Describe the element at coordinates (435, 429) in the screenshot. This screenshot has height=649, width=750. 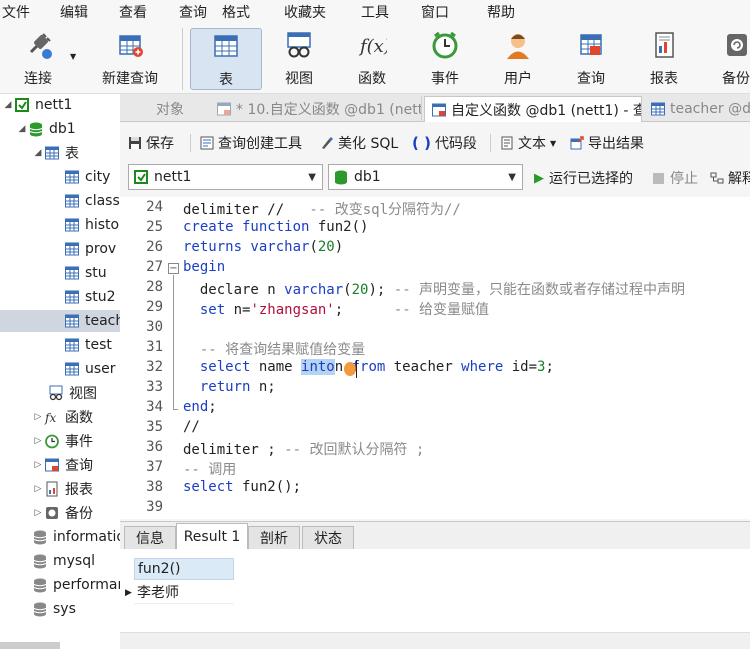
I see `code-line: 35 //` at that location.